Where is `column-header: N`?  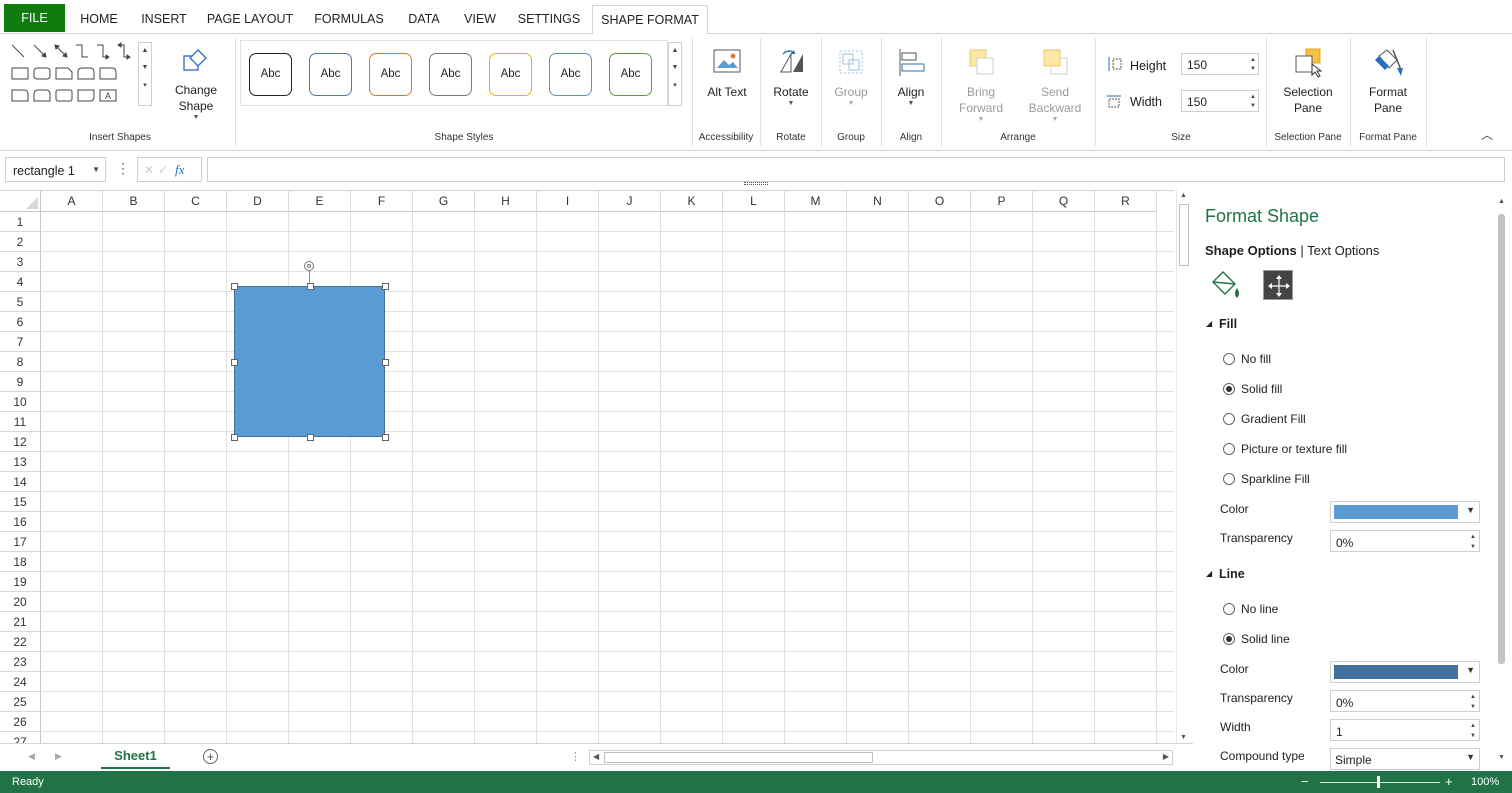 column-header: N is located at coordinates (878, 201).